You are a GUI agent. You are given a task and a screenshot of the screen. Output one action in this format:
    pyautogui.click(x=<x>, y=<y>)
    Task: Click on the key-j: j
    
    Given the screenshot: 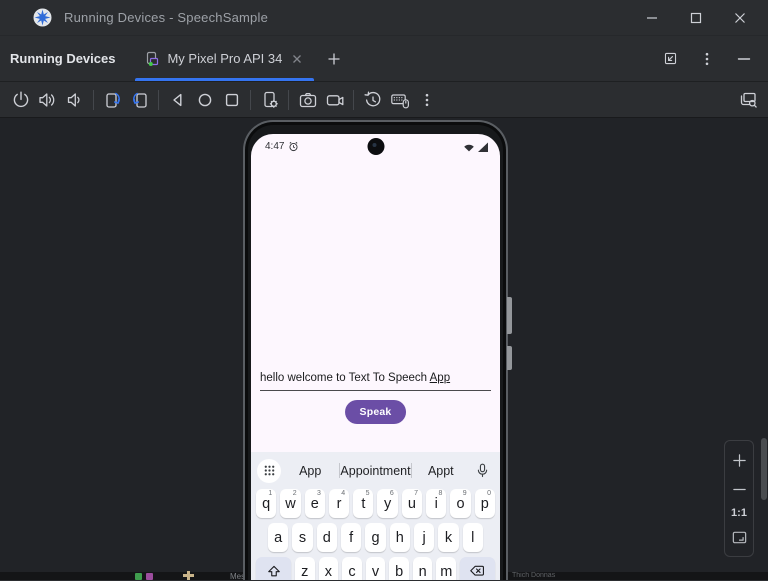 What is the action you would take?
    pyautogui.click(x=424, y=537)
    